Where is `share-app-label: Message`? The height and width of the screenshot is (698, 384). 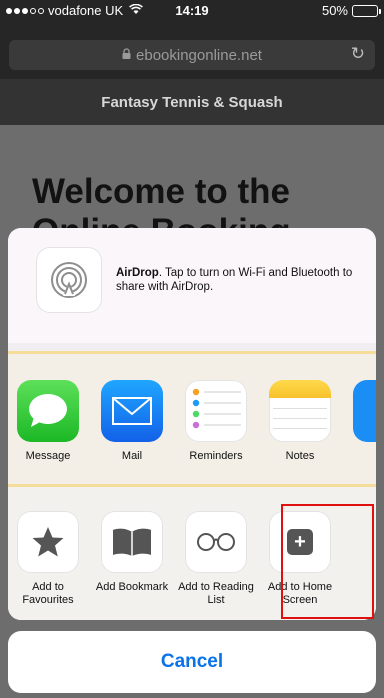
share-app-label: Message is located at coordinates (48, 456).